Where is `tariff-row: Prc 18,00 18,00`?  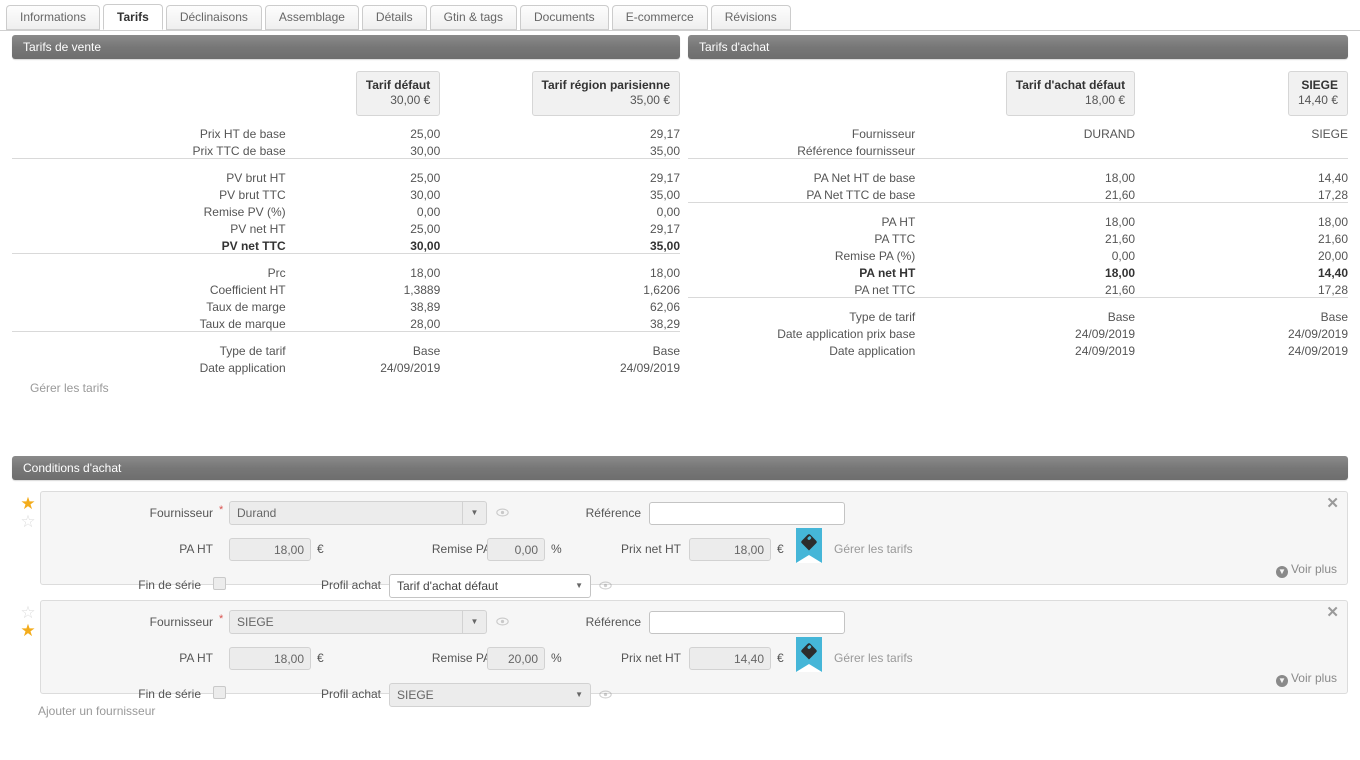 tariff-row: Prc 18,00 18,00 is located at coordinates (346, 271).